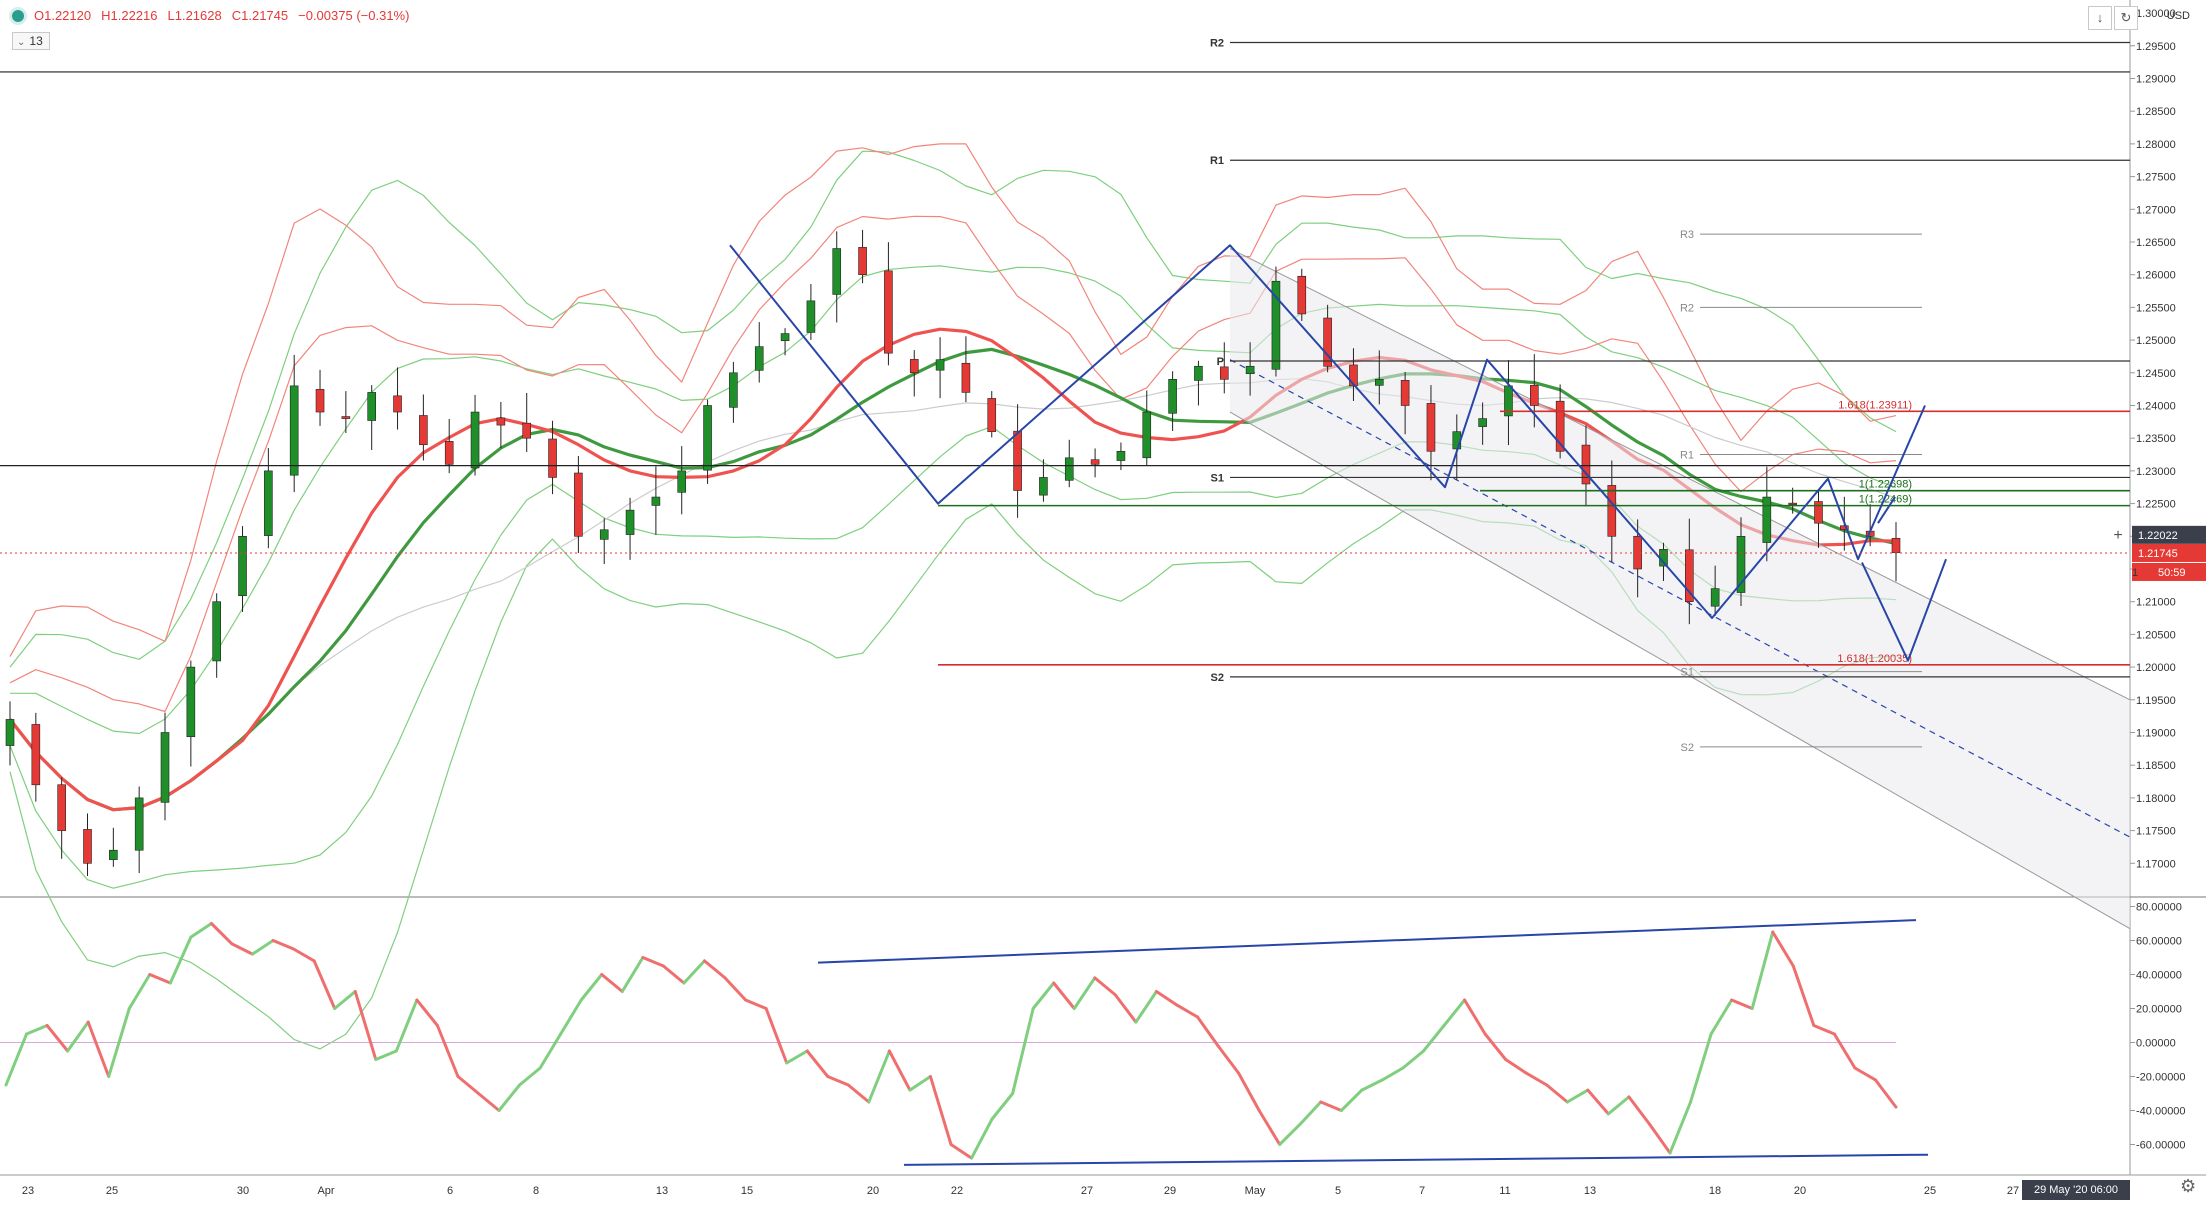 The image size is (2206, 1212). I want to click on pivot-label: S2, so click(1217, 678).